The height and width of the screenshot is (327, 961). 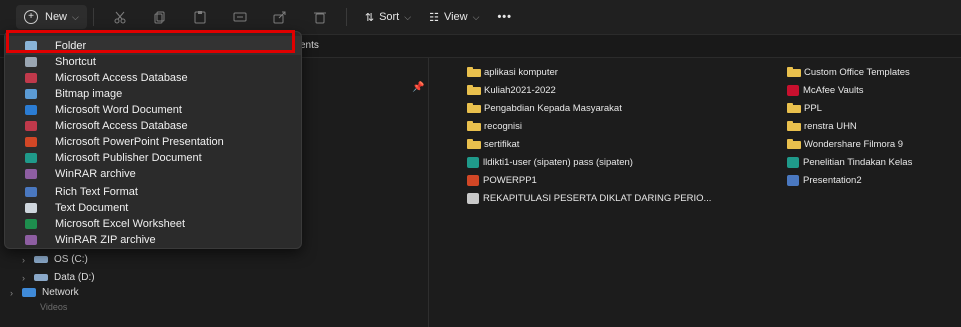 What do you see at coordinates (280, 17) in the screenshot?
I see `share-icon` at bounding box center [280, 17].